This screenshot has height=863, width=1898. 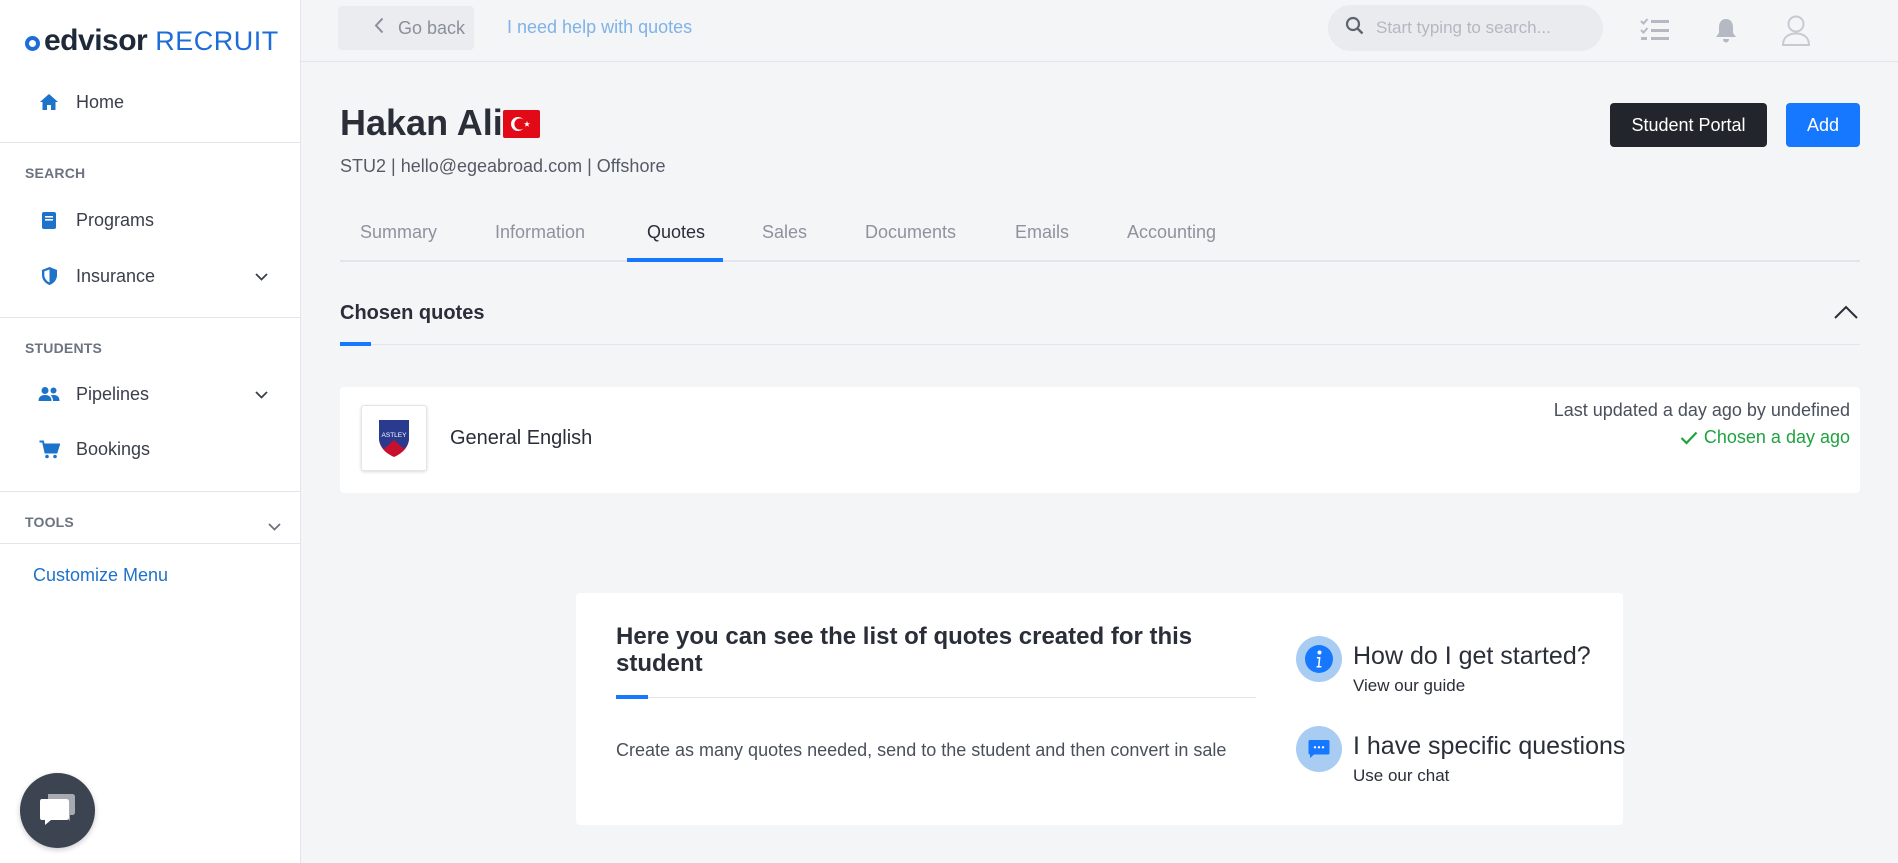 I want to click on cart-icon, so click(x=49, y=449).